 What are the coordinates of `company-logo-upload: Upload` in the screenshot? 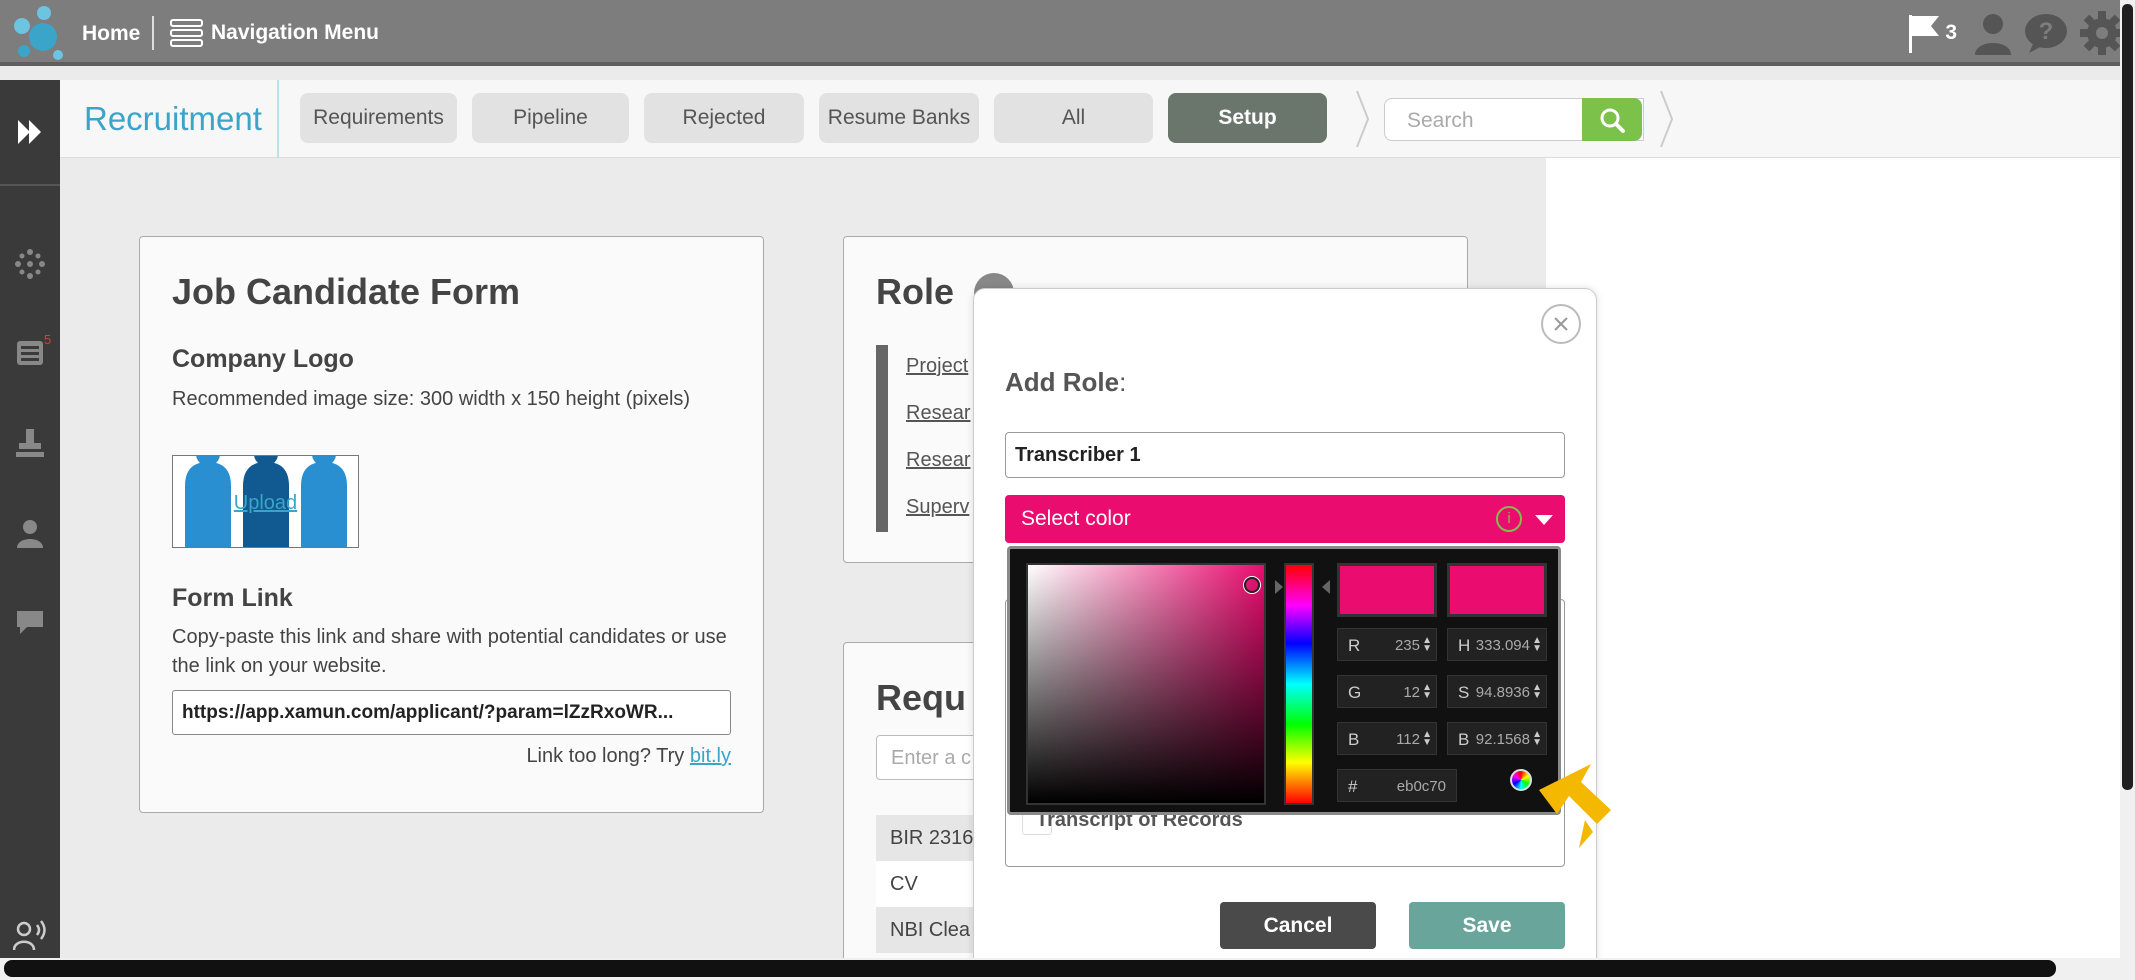 It's located at (265, 501).